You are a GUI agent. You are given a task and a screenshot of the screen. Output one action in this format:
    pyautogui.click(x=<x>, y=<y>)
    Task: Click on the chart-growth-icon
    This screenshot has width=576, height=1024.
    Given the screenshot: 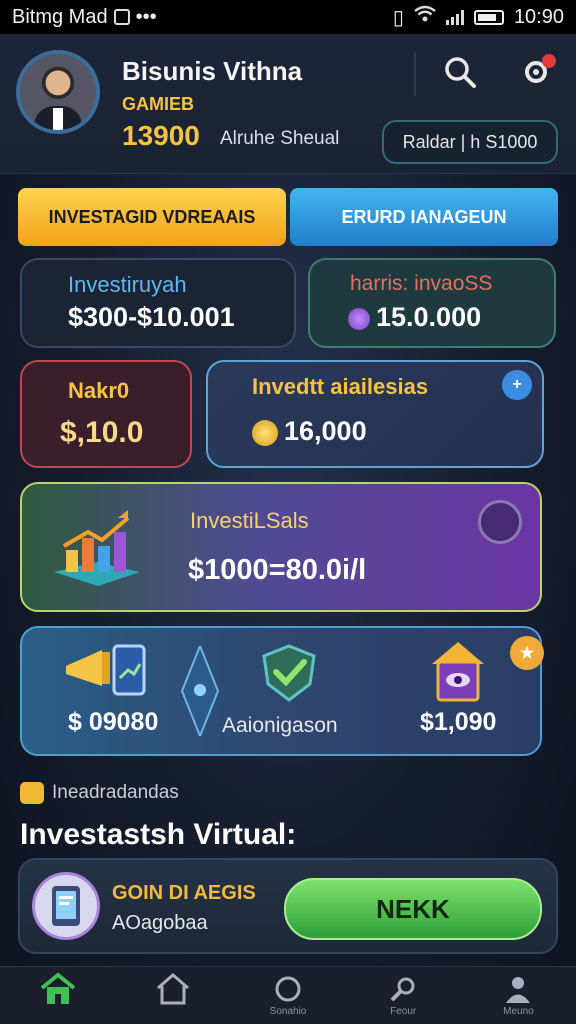 What is the action you would take?
    pyautogui.click(x=97, y=550)
    